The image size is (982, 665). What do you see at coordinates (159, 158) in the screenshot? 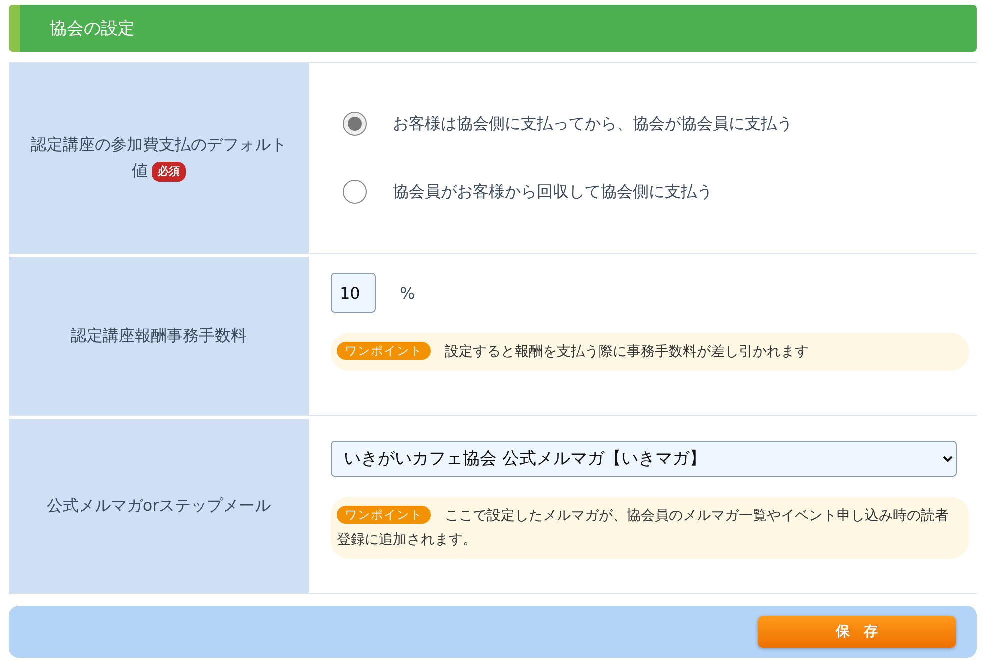
I see `field-label: 認定講座の参加費支払のデフォルト値 必須` at bounding box center [159, 158].